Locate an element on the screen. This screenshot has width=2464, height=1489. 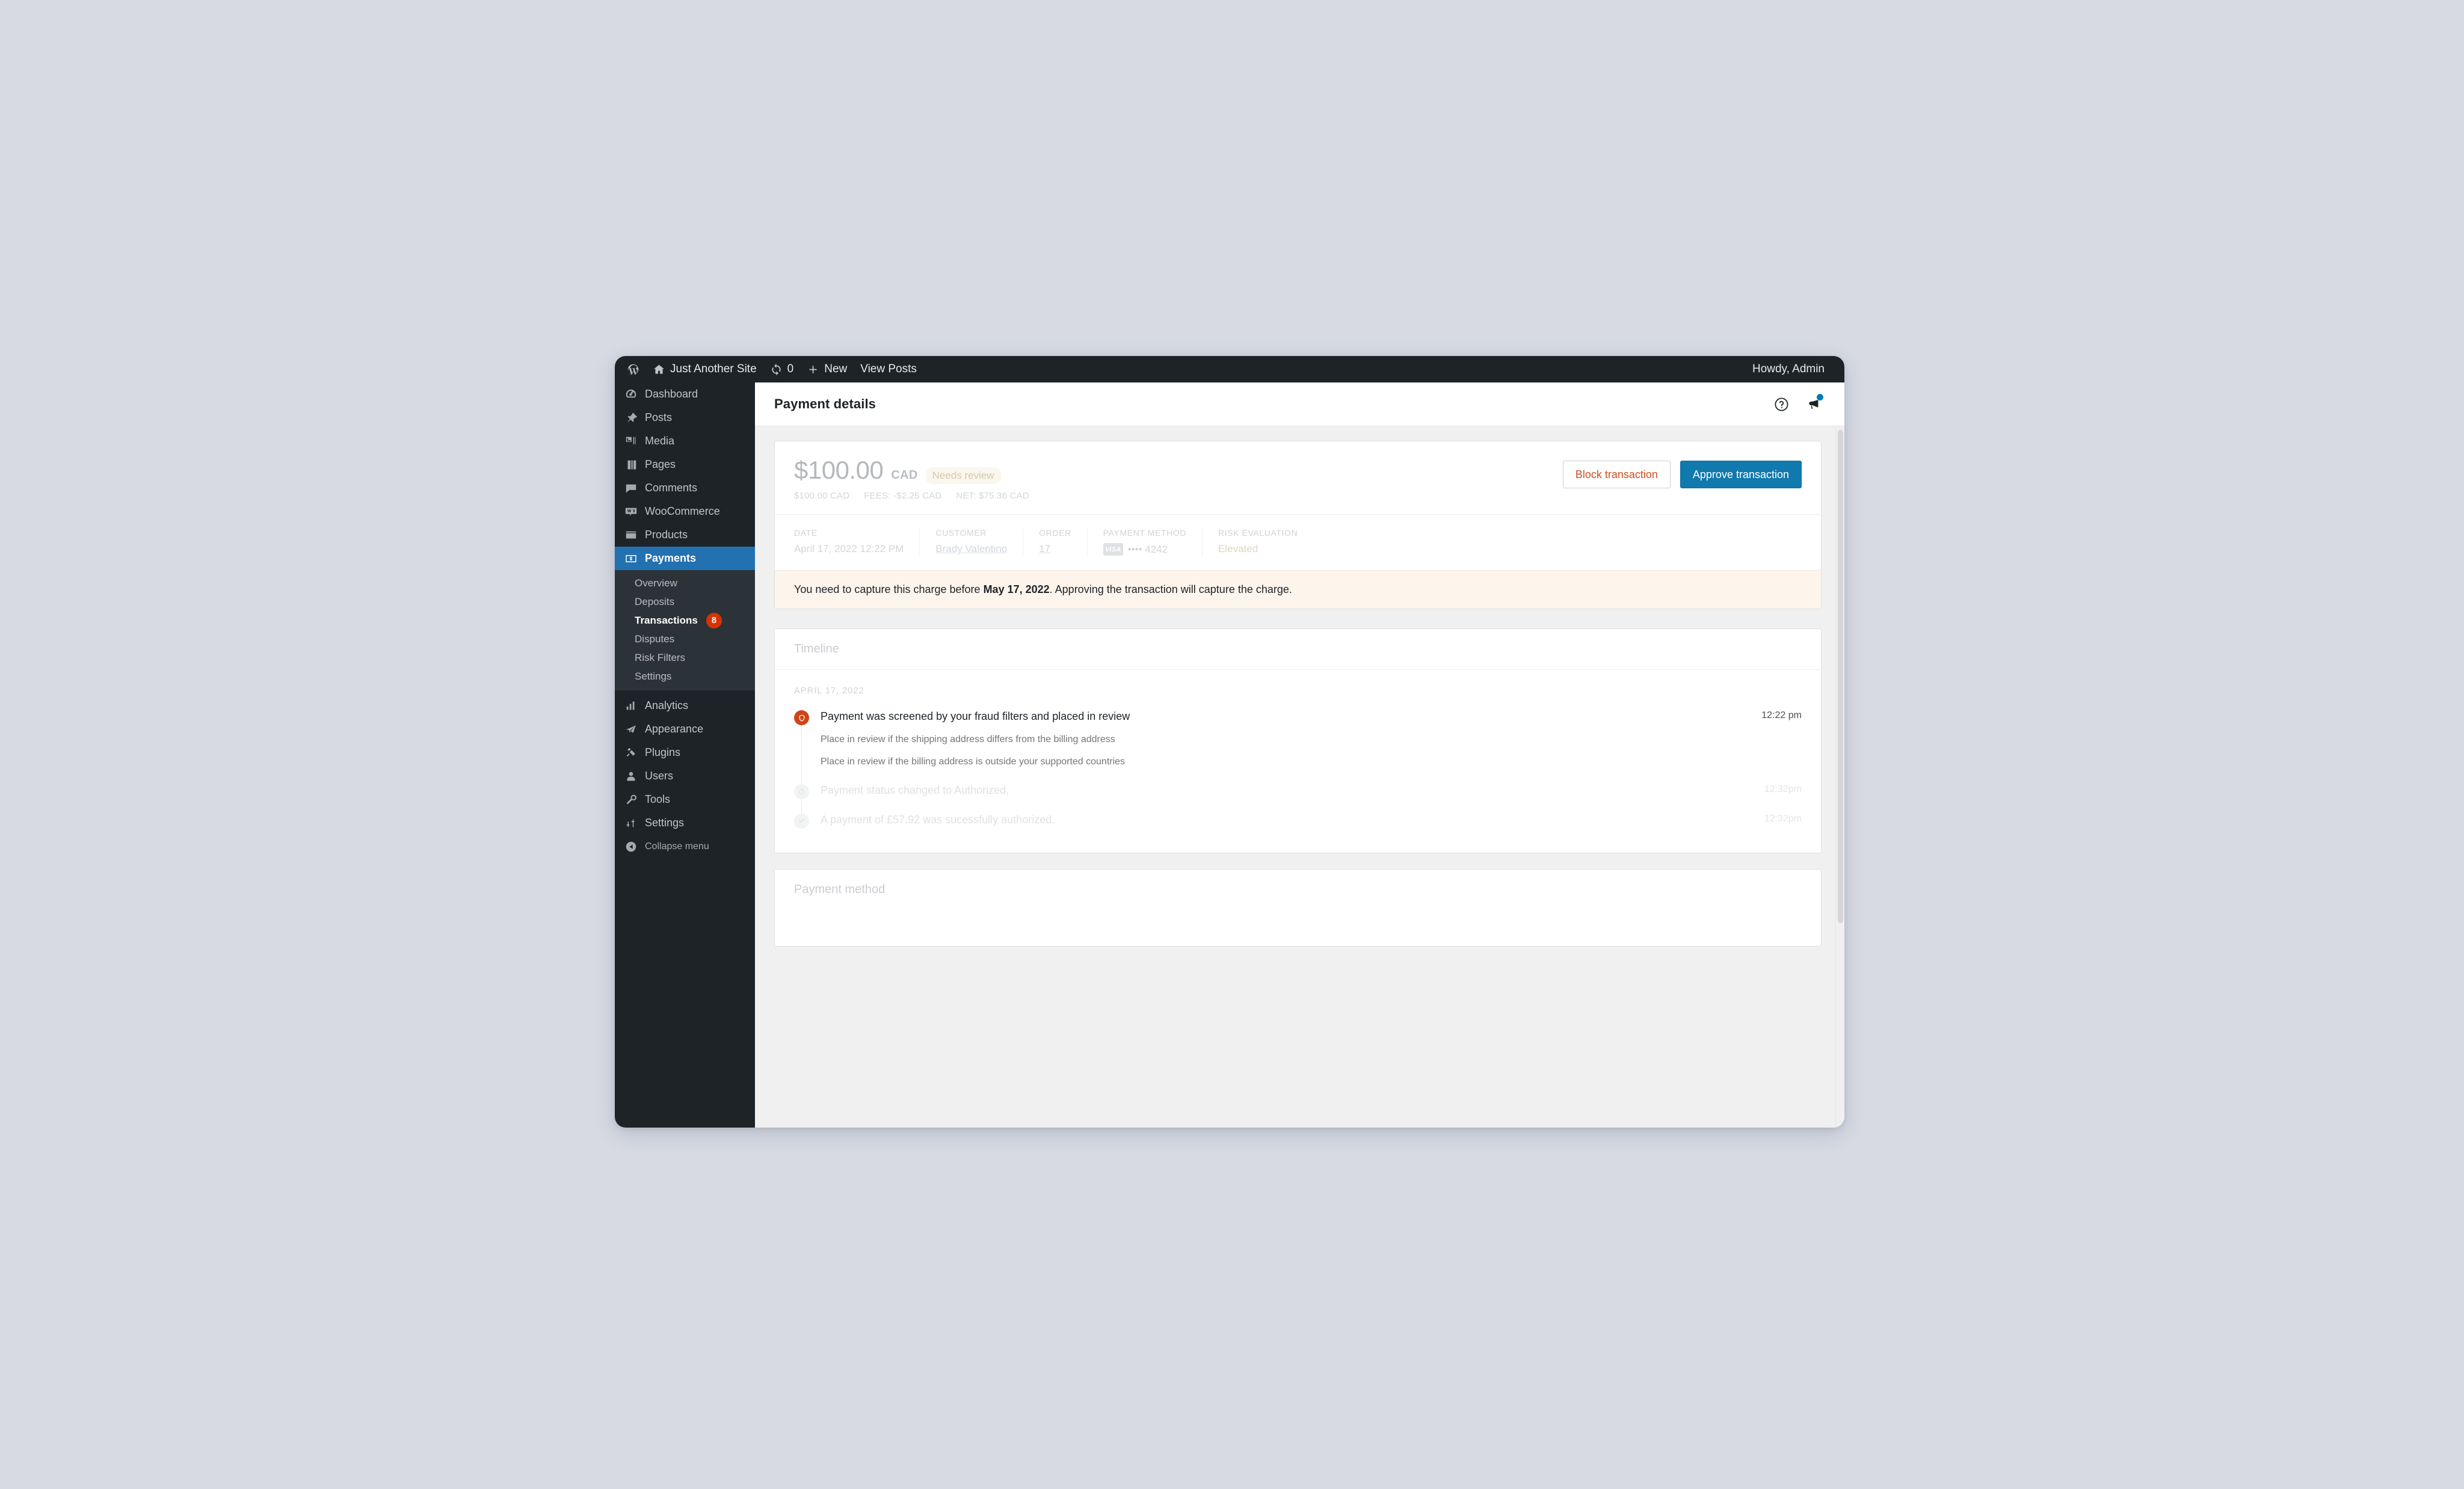
sidebar-item-users: Users is located at coordinates (685, 776).